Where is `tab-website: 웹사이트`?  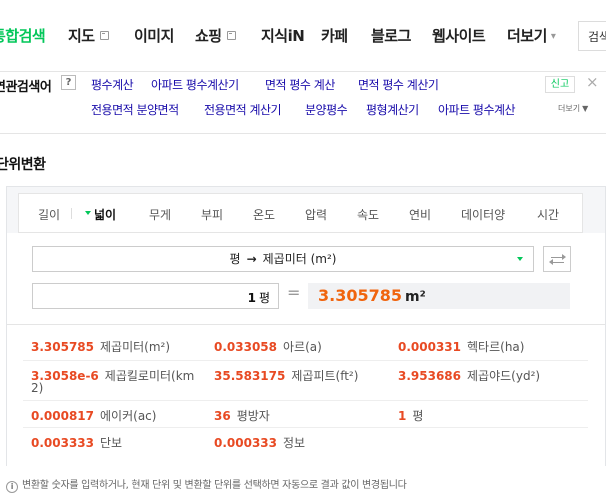
tab-website: 웹사이트 is located at coordinates (459, 35).